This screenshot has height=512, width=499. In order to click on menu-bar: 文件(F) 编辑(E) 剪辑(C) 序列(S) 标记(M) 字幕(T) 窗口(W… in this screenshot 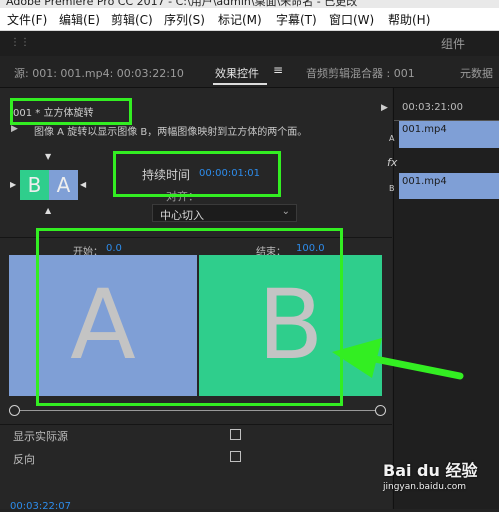, I will do `click(249, 19)`.